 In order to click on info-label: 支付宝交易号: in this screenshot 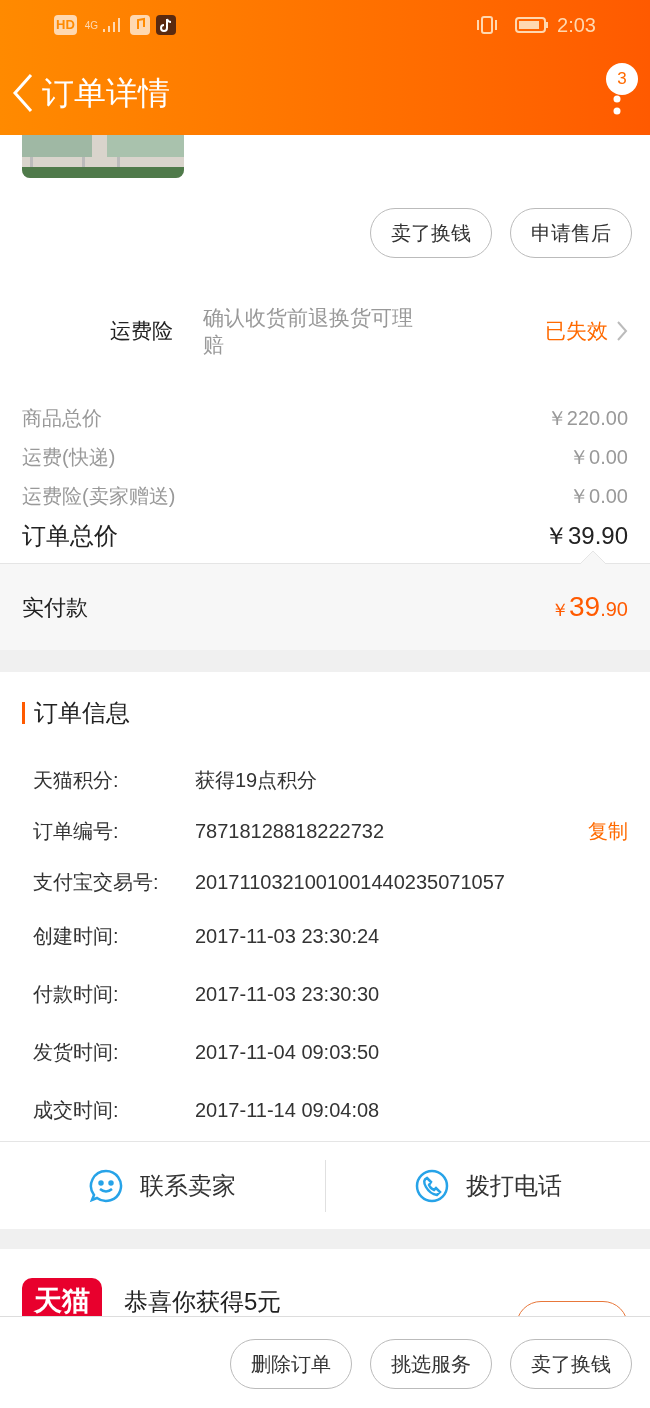, I will do `click(96, 882)`.